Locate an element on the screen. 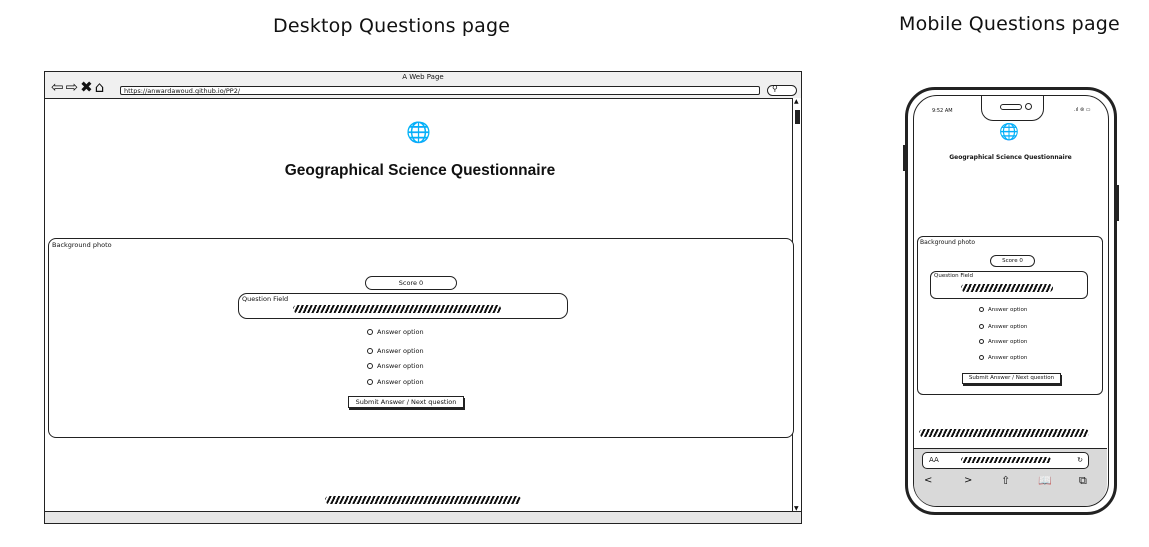 The height and width of the screenshot is (547, 1149). tabs-icon: ⧉ is located at coordinates (1083, 481).